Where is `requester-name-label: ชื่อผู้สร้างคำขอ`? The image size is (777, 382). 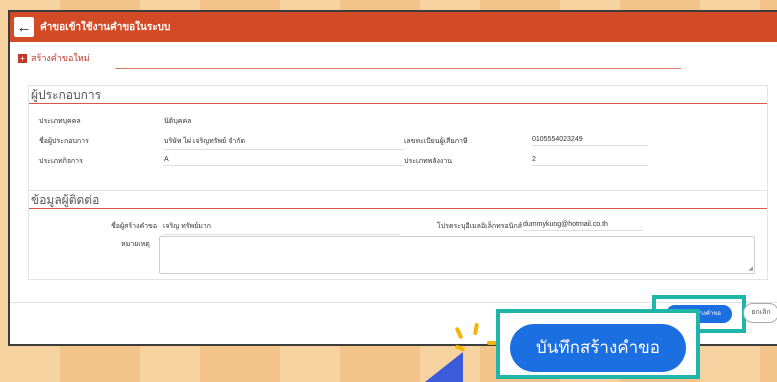
requester-name-label: ชื่อผู้สร้างคำขอ is located at coordinates (134, 226).